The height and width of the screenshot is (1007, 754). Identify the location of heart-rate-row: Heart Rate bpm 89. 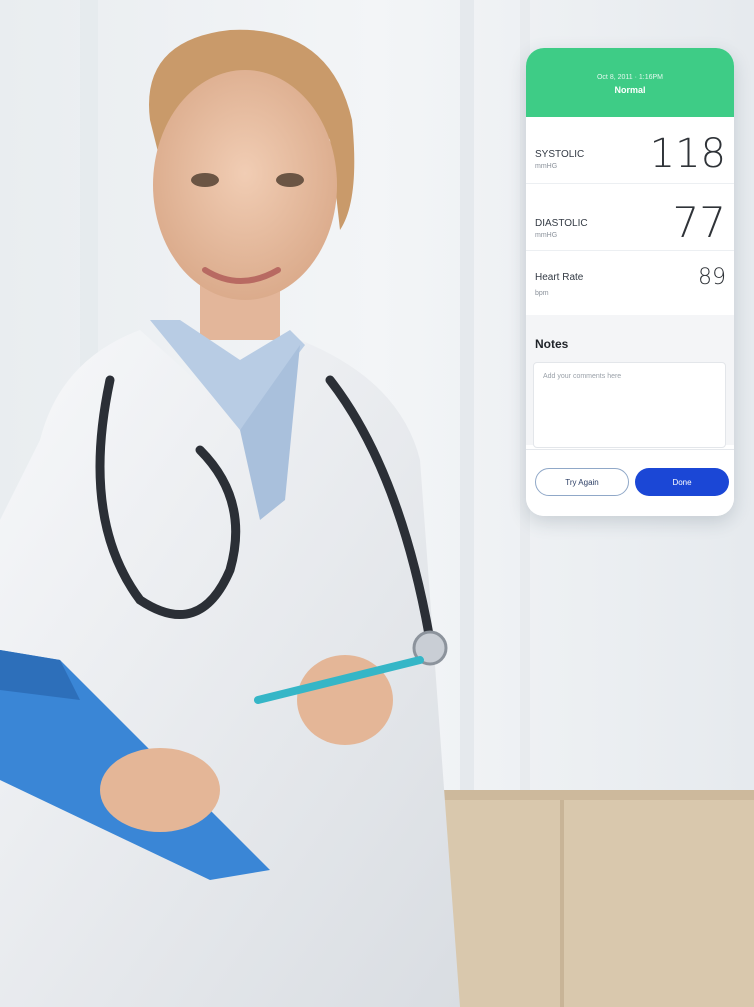
(630, 283).